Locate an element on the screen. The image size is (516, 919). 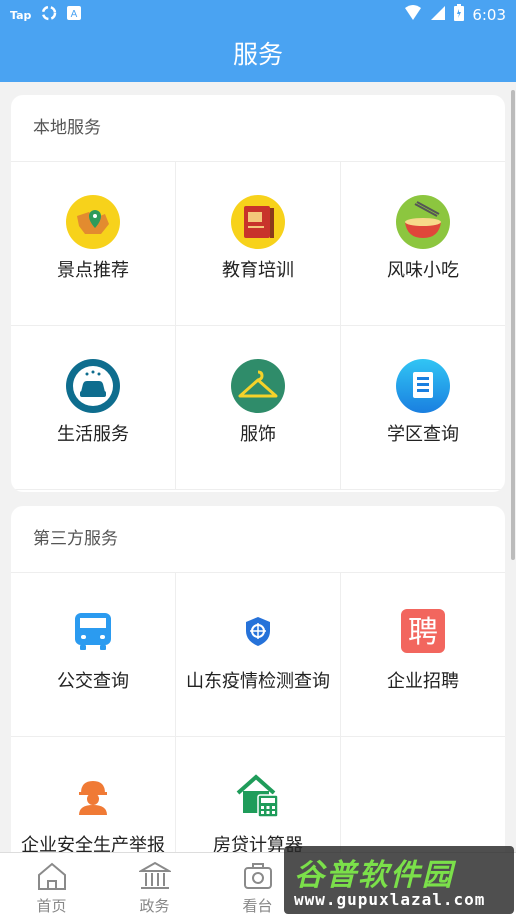
app-bar: 服务 is located at coordinates (258, 54).